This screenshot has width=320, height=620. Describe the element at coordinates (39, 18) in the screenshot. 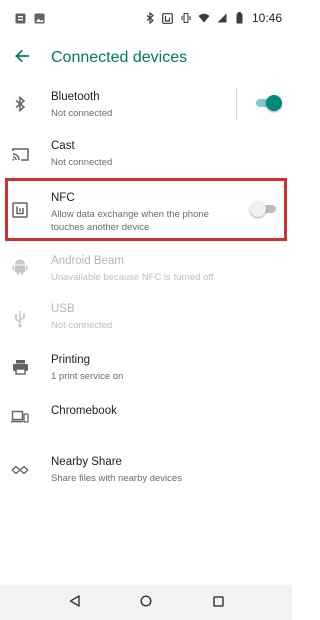

I see `image-icon` at that location.